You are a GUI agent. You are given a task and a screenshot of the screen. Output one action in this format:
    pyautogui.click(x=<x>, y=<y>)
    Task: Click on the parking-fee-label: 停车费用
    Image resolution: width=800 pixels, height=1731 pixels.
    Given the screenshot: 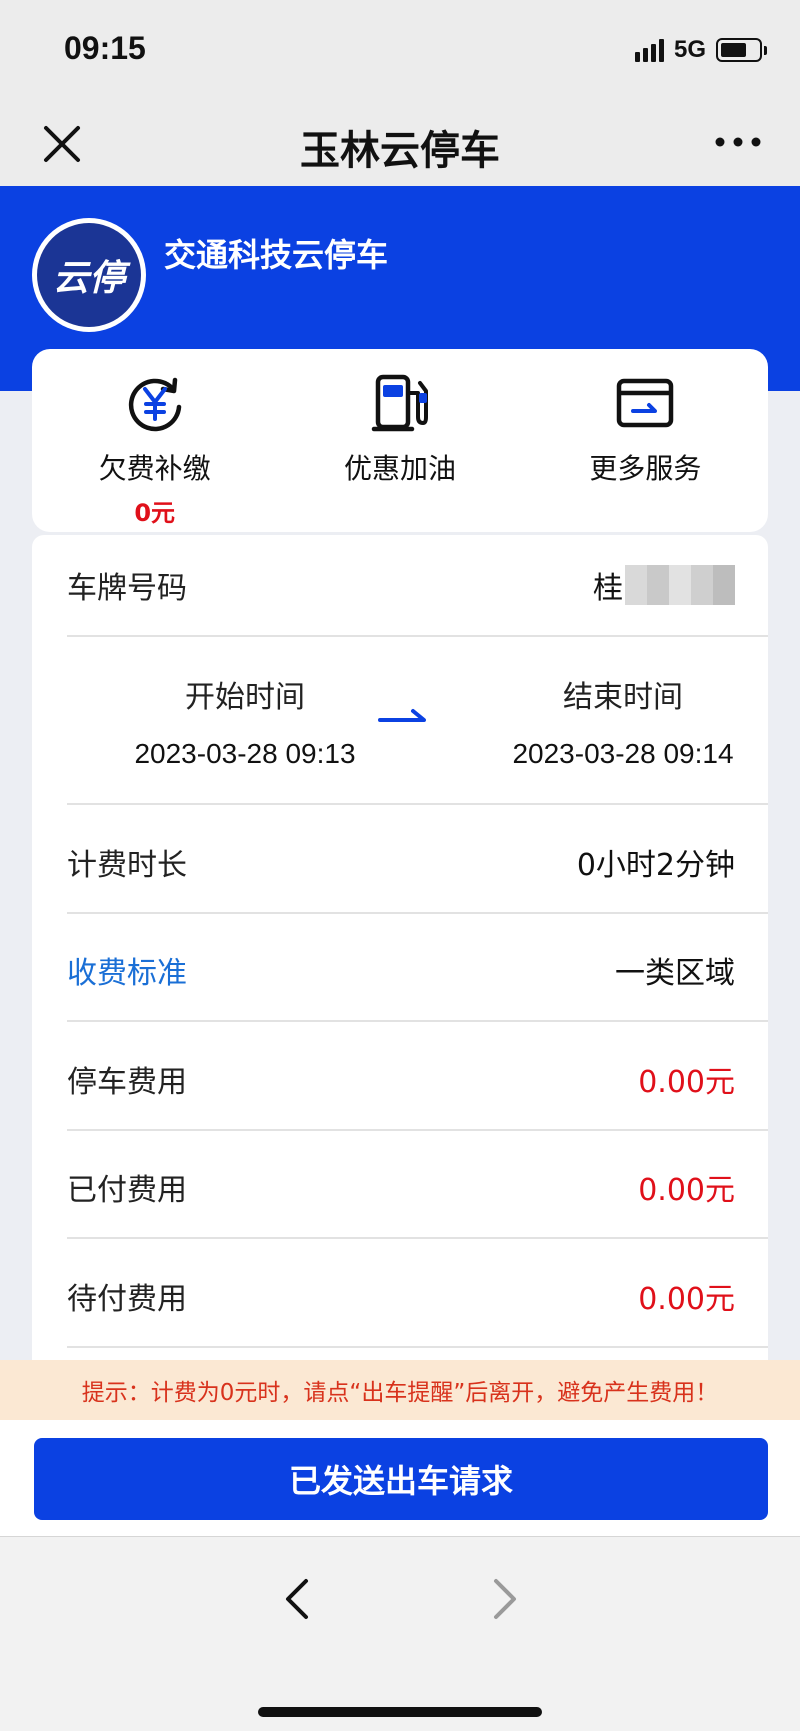 What is the action you would take?
    pyautogui.click(x=127, y=1082)
    